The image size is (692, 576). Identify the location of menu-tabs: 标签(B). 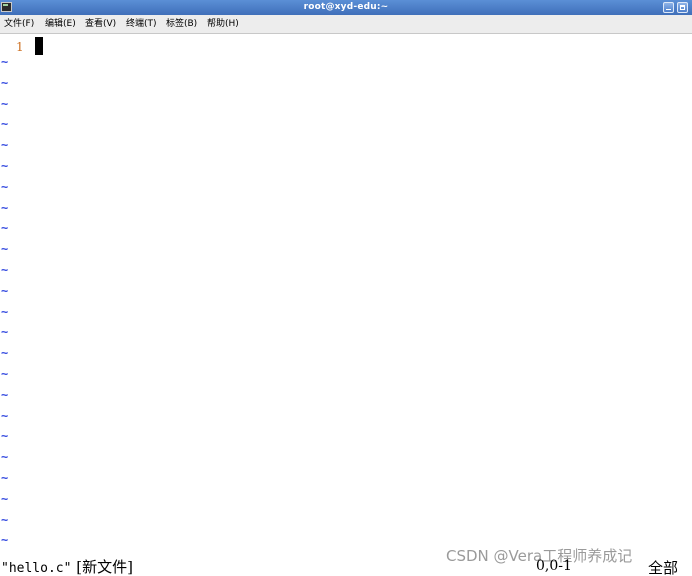
(181, 24).